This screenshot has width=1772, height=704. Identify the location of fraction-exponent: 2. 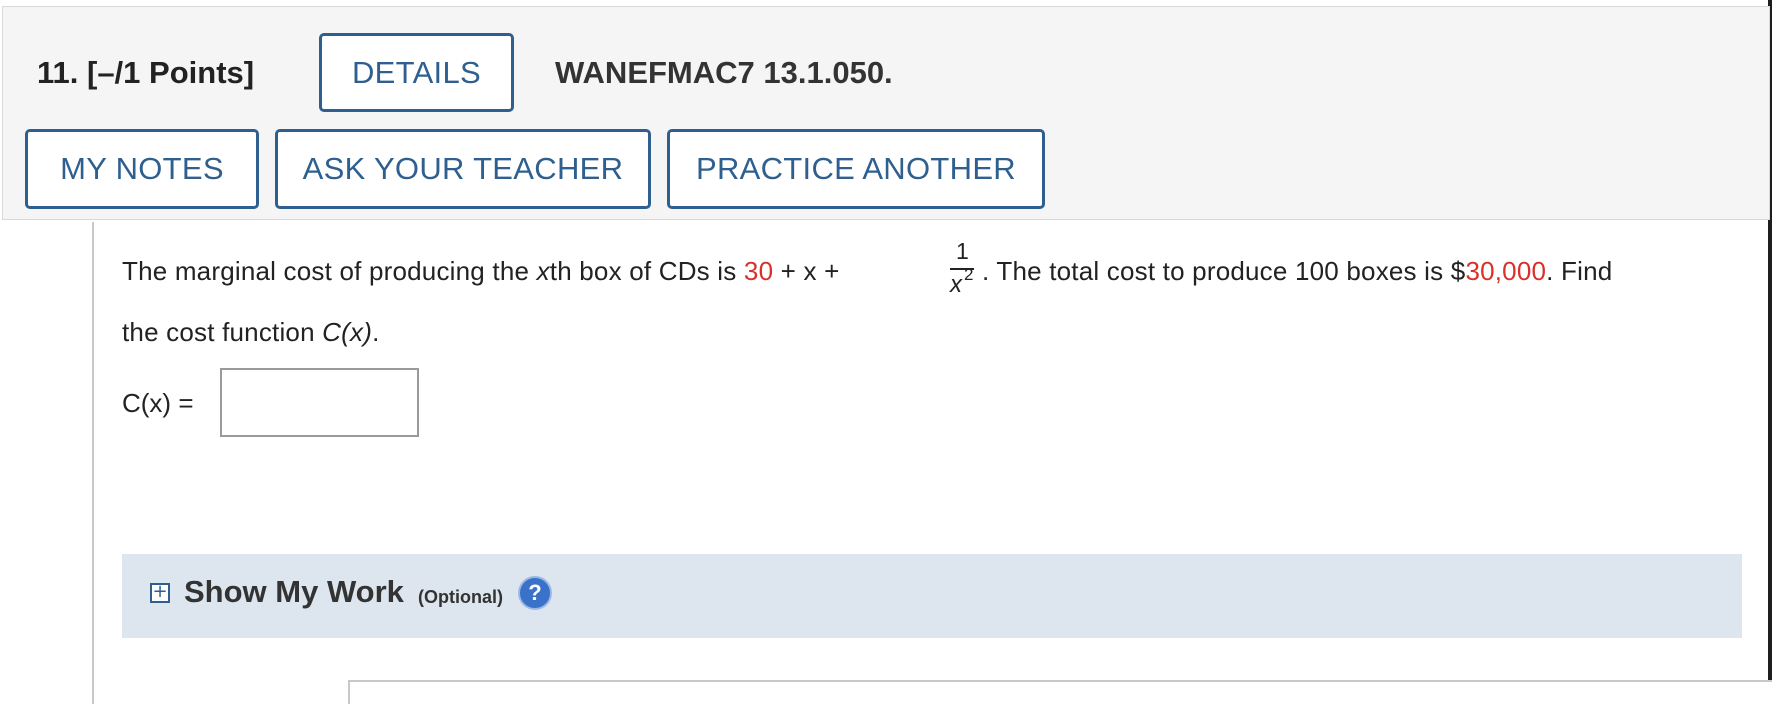
(969, 274).